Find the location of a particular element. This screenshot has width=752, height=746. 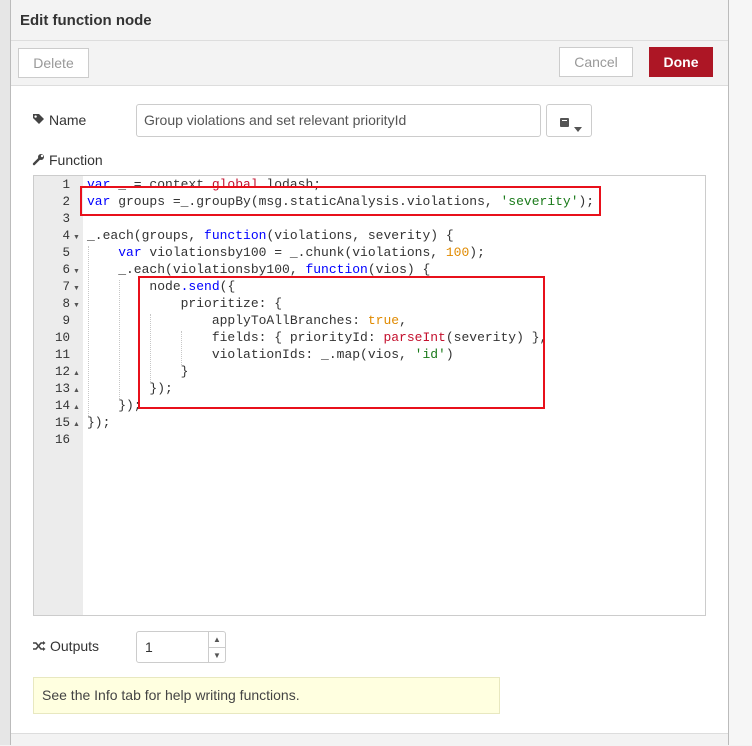

line-number: 3 is located at coordinates (66, 219).